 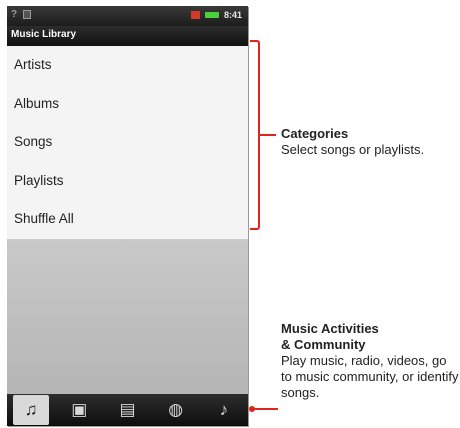 I want to click on alert-icon, so click(x=195, y=15).